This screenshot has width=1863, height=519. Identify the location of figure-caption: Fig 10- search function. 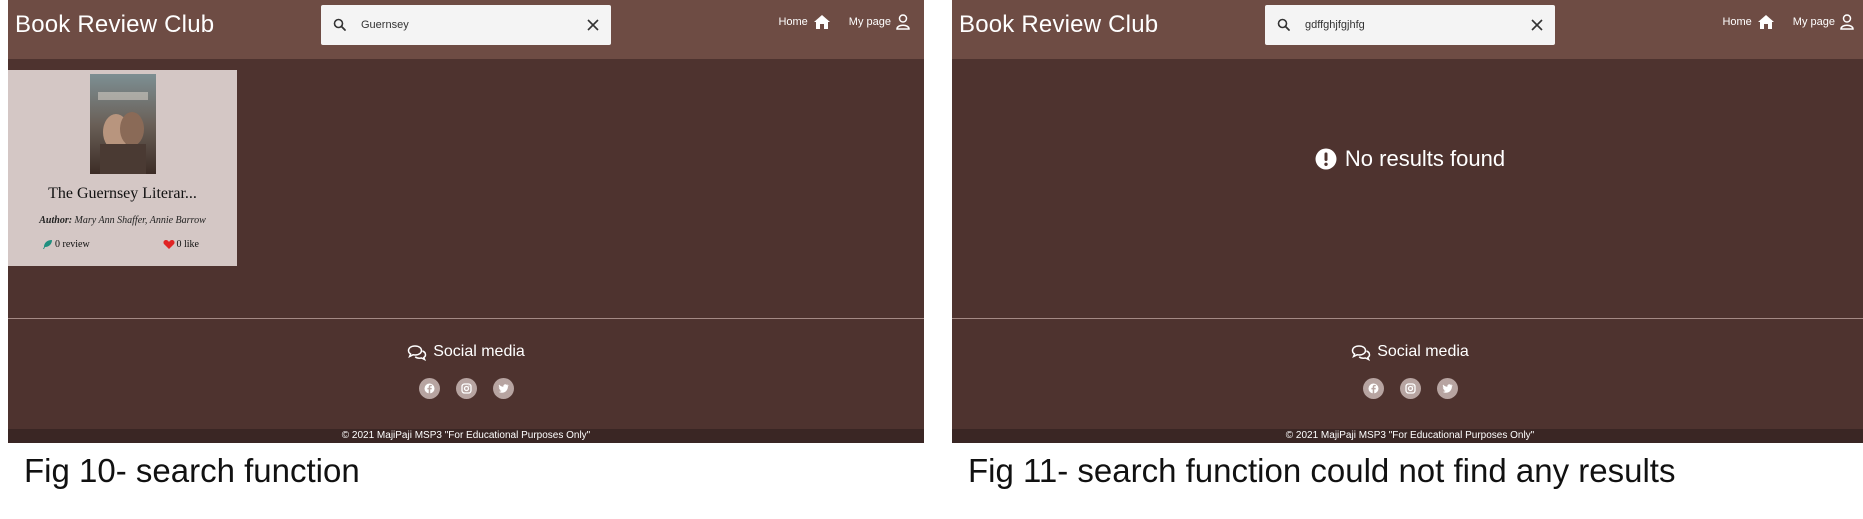
(192, 470).